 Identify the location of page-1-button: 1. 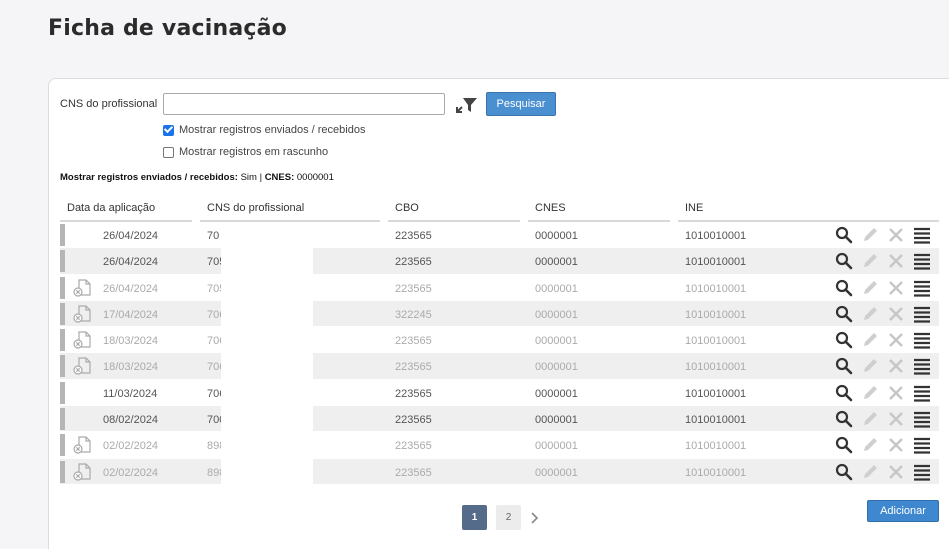
(474, 517).